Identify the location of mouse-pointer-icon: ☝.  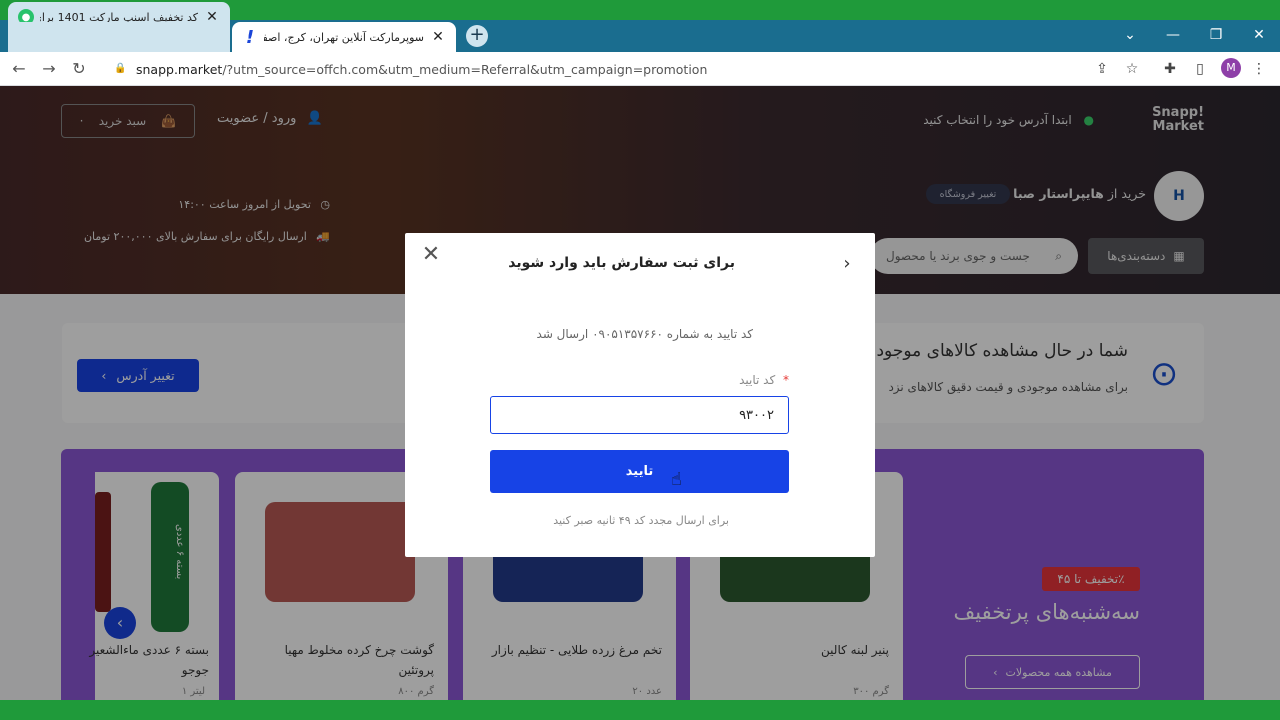
(676, 479).